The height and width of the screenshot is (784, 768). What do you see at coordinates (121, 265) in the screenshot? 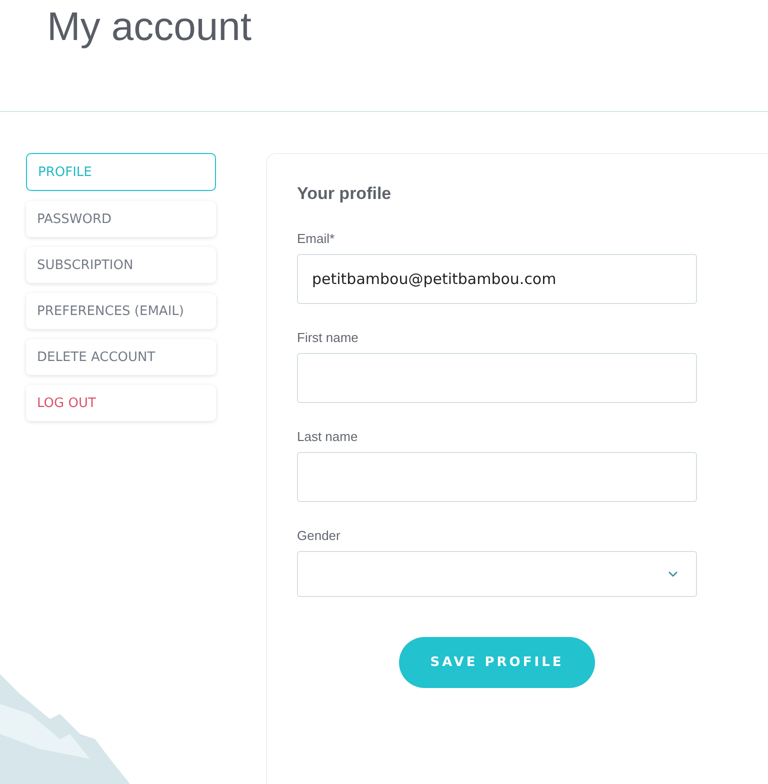
I see `menu-item: SUBSCRIPTION` at bounding box center [121, 265].